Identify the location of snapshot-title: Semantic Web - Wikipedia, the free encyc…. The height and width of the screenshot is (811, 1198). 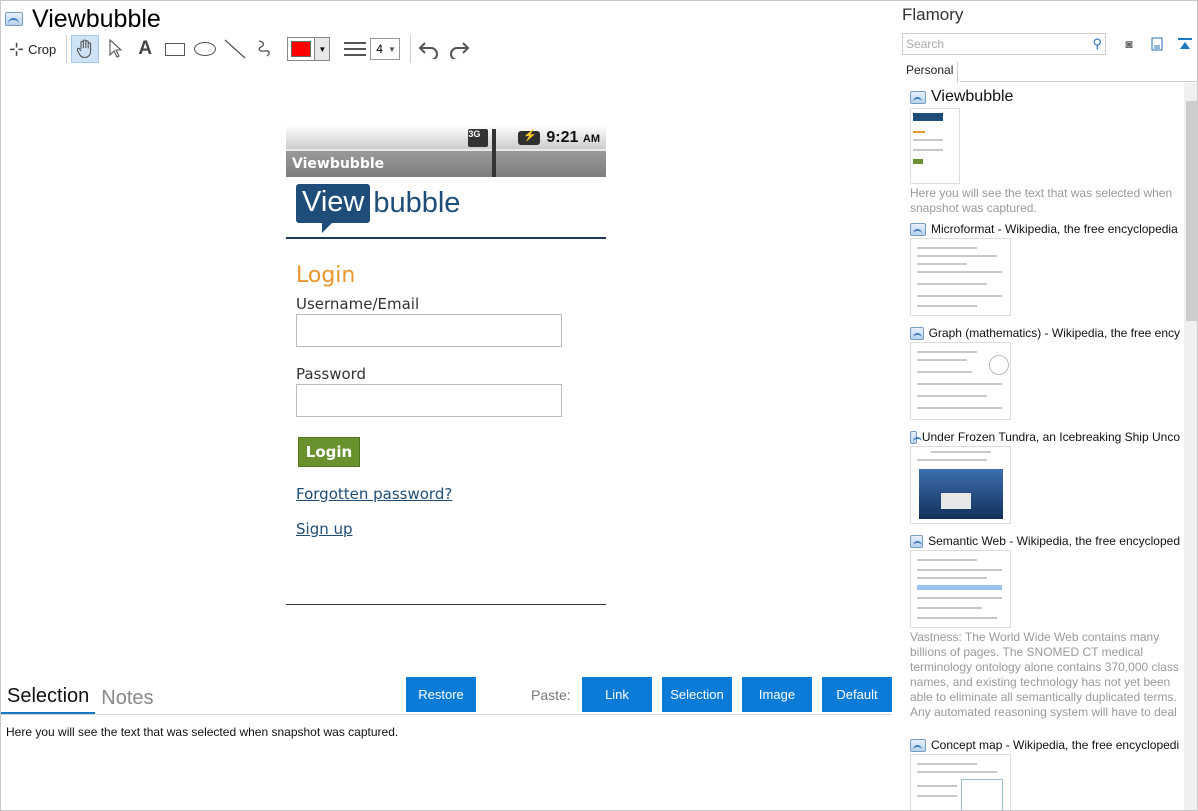
(1045, 541).